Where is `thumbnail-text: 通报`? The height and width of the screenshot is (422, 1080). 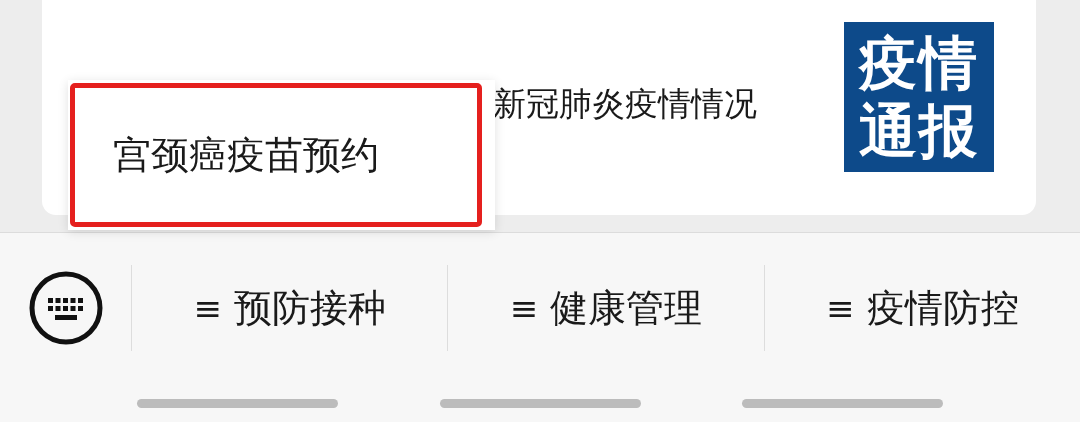 thumbnail-text: 通报 is located at coordinates (919, 131).